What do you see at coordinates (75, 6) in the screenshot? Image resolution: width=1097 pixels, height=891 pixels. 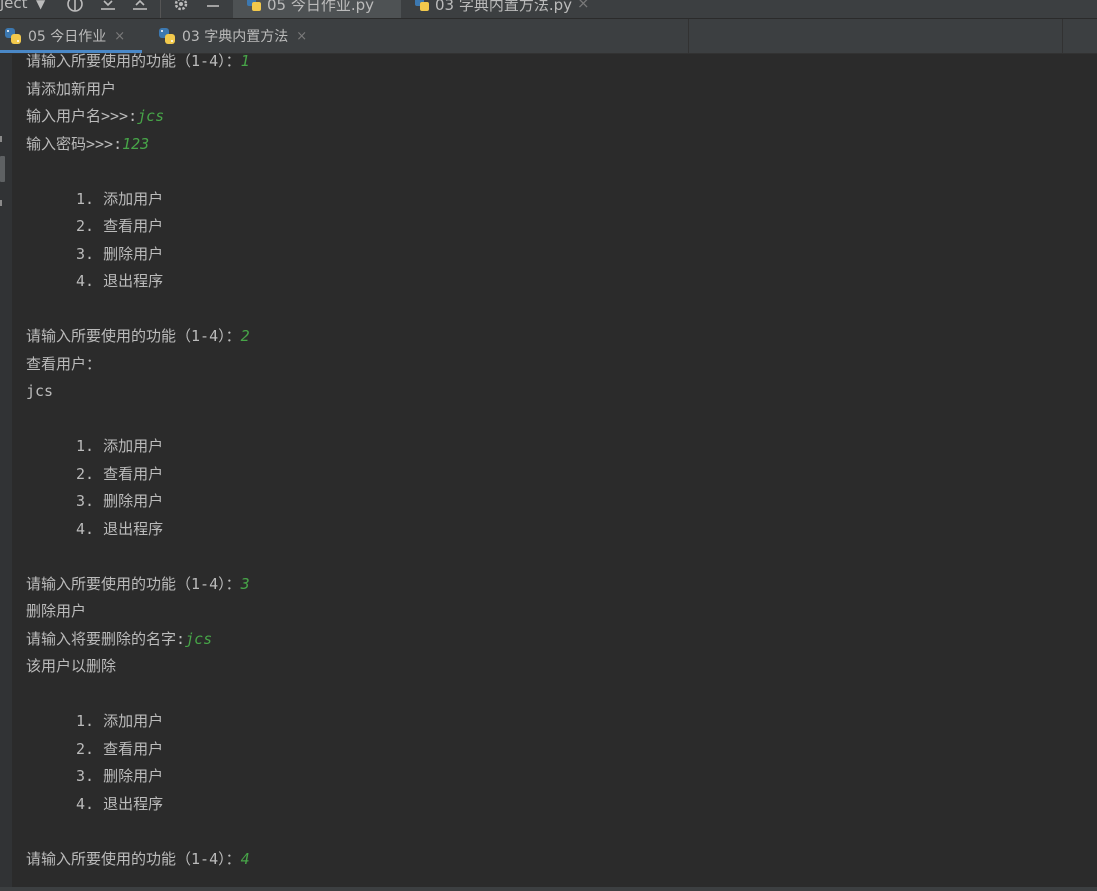 I see `globe-icon` at bounding box center [75, 6].